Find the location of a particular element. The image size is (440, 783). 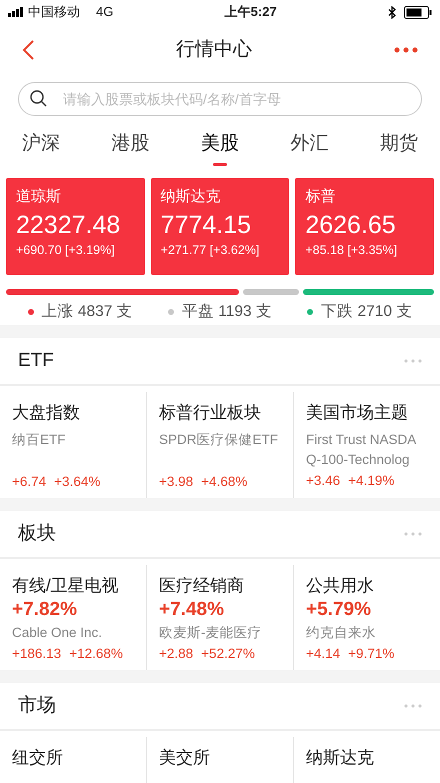

item-name: 大盘指数 is located at coordinates (79, 413).